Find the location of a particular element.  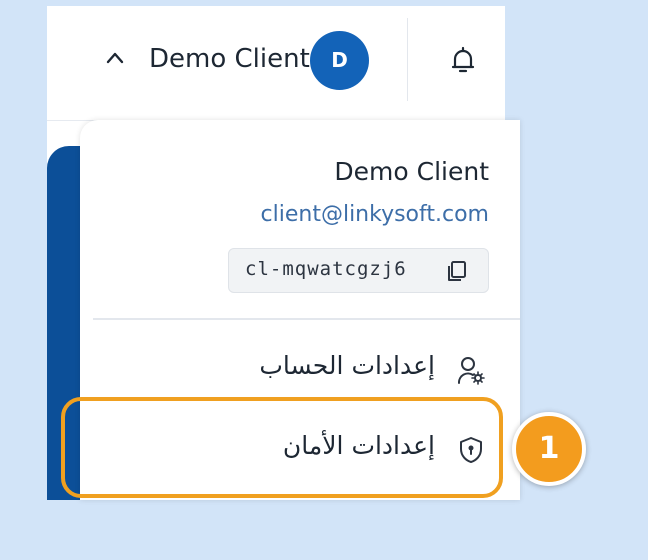

dropdown-divider is located at coordinates (306, 319).